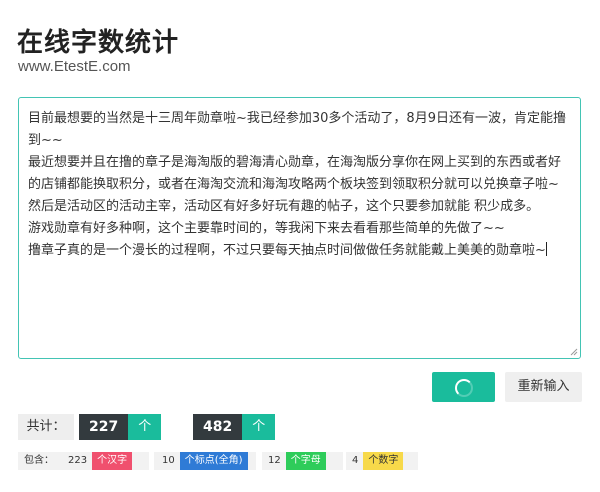  What do you see at coordinates (543, 387) in the screenshot?
I see `reset-button: 重新输入` at bounding box center [543, 387].